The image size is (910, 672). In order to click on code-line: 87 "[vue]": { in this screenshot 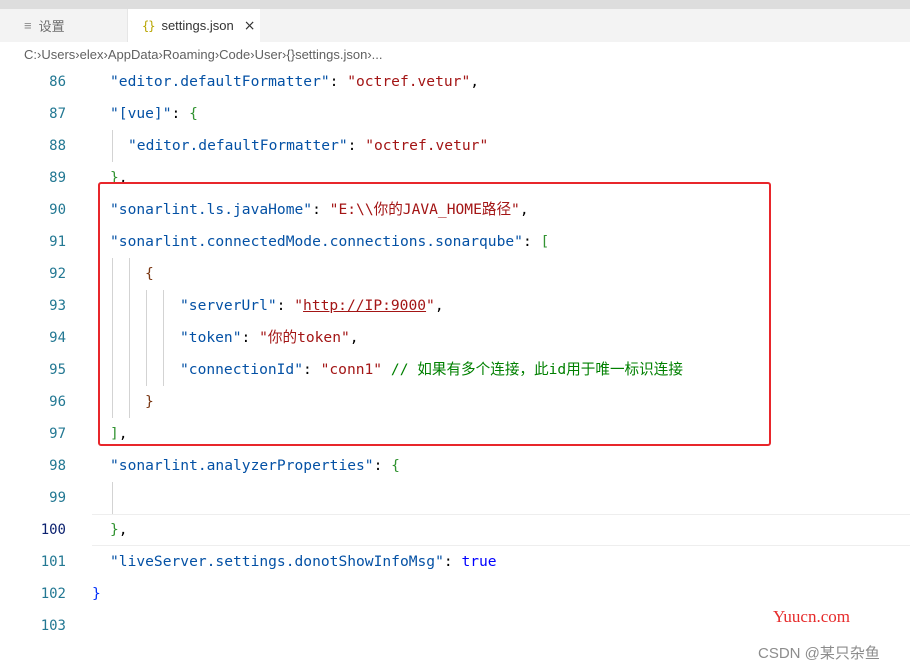, I will do `click(455, 114)`.